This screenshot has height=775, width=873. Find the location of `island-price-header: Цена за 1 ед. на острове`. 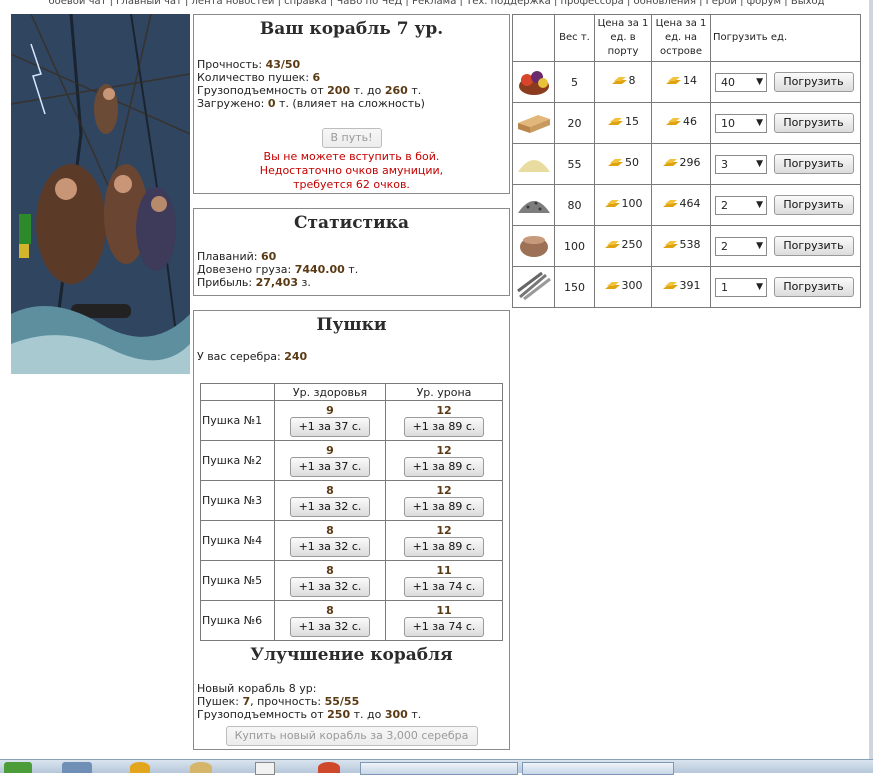

island-price-header: Цена за 1 ед. на острове is located at coordinates (681, 38).